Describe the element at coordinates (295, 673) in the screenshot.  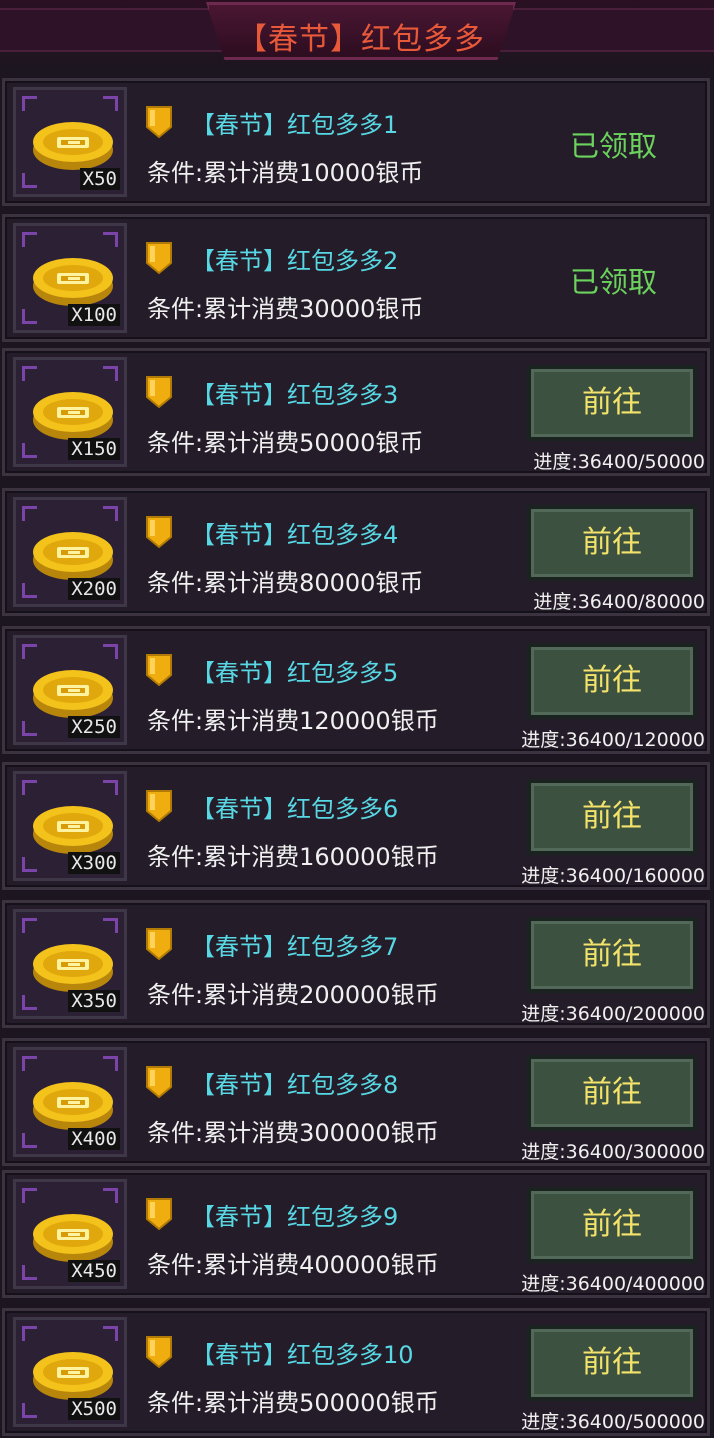
I see `reward-name: 【春节】红包多多5` at that location.